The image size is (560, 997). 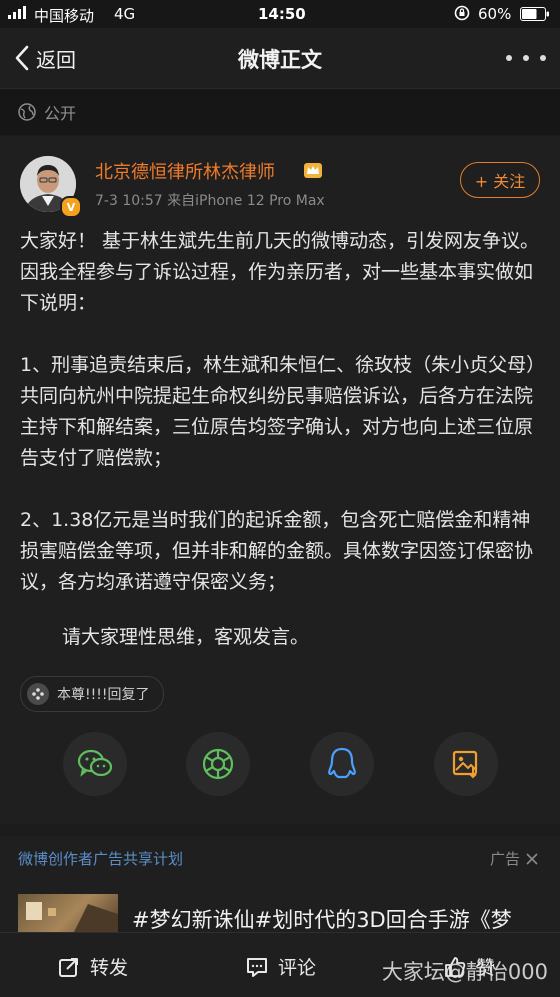 I want to click on reply-text: 本尊!!!!回复了, so click(x=103, y=695).